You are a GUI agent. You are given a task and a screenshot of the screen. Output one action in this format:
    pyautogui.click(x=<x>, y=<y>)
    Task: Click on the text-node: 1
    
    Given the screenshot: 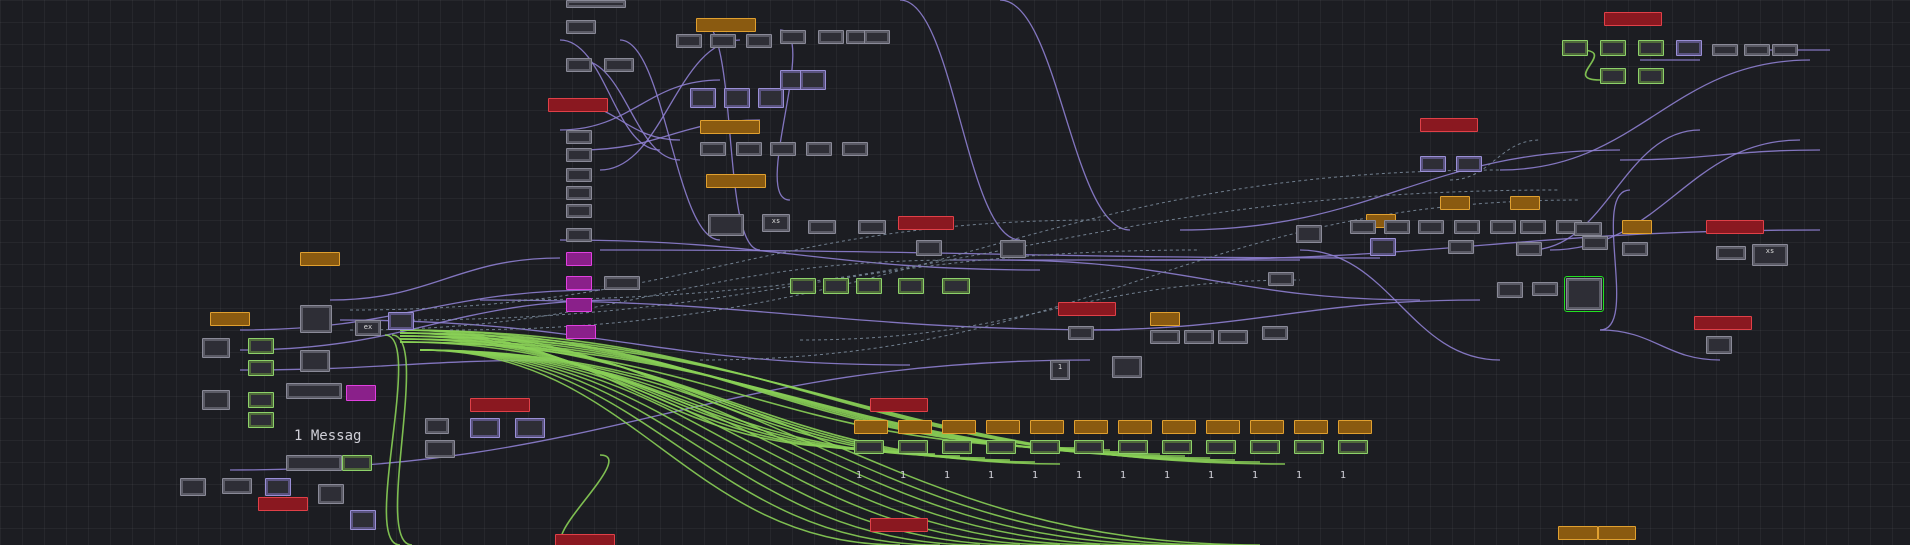 What is the action you would take?
    pyautogui.click(x=1060, y=370)
    